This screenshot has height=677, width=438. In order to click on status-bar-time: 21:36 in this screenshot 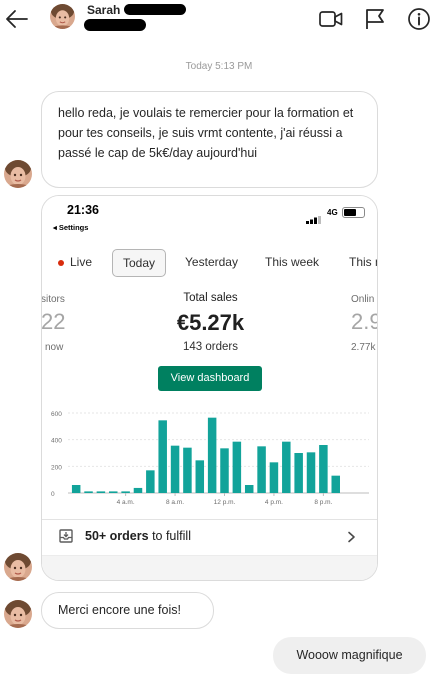, I will do `click(83, 210)`.